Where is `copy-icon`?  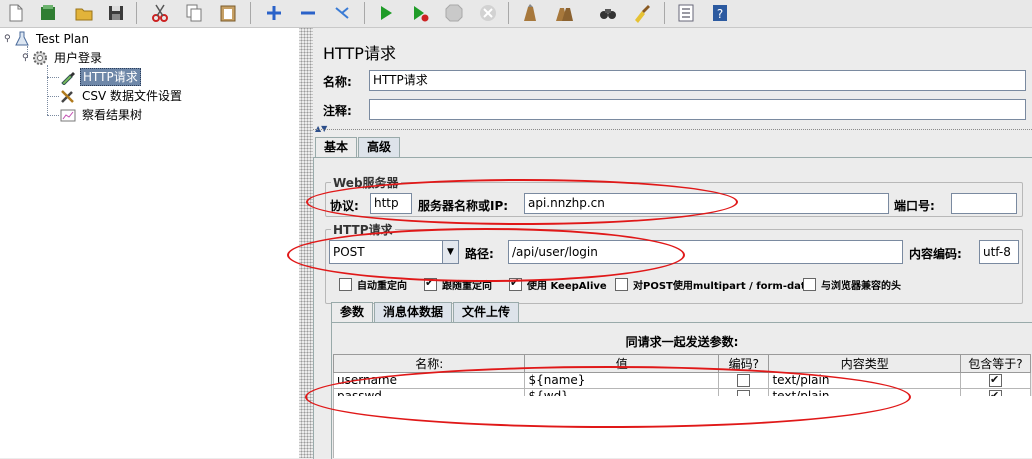
copy-icon is located at coordinates (194, 13).